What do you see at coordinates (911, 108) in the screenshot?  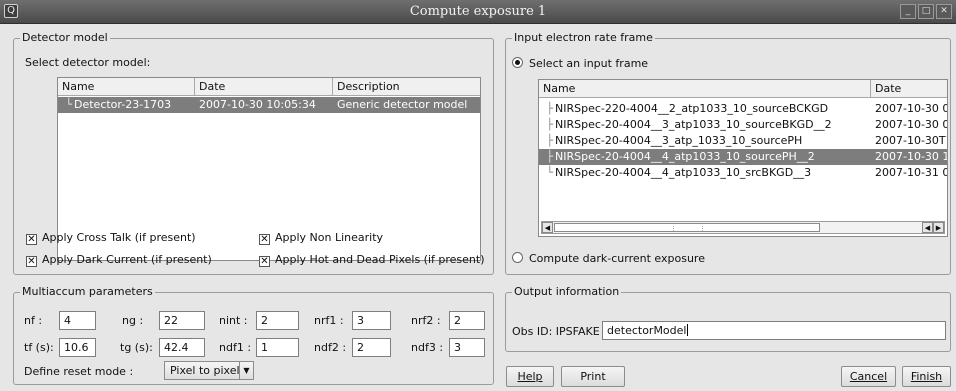 I see `frame-date-cell: 2007-10-30 07:` at bounding box center [911, 108].